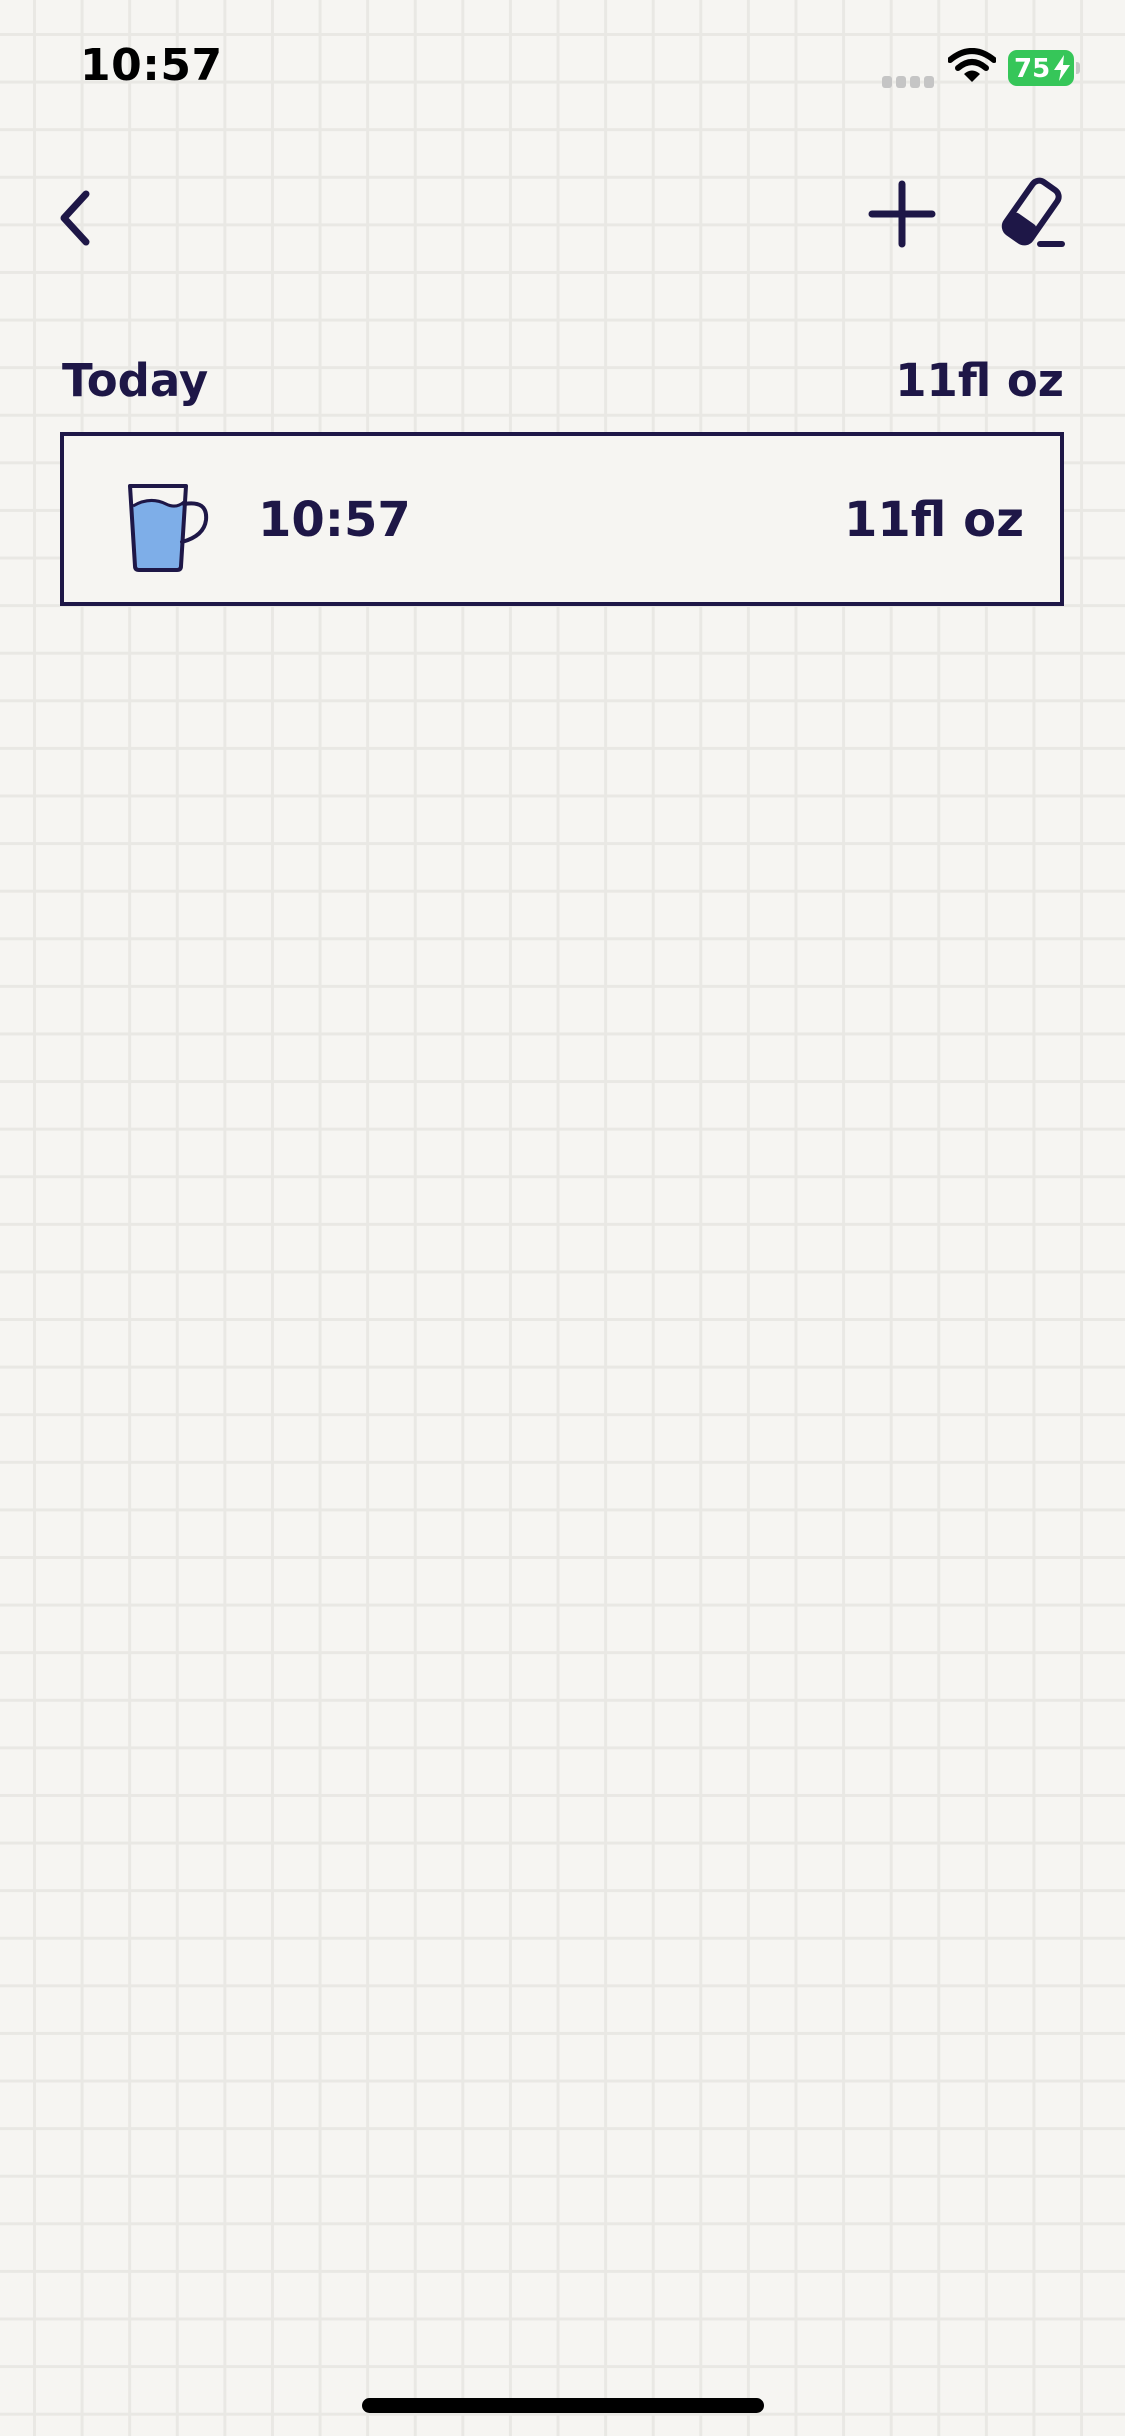 This screenshot has width=1125, height=2436. Describe the element at coordinates (562, 70) in the screenshot. I see `status-bar: 10:57 75` at that location.